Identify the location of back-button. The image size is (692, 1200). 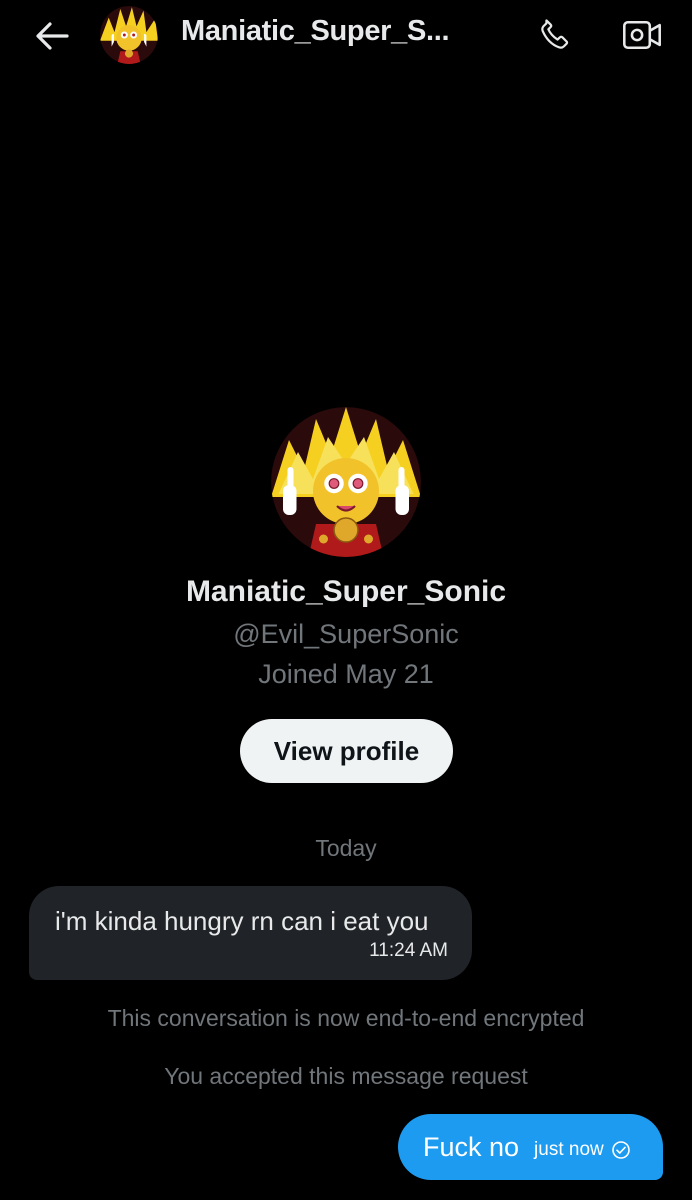
(52, 36).